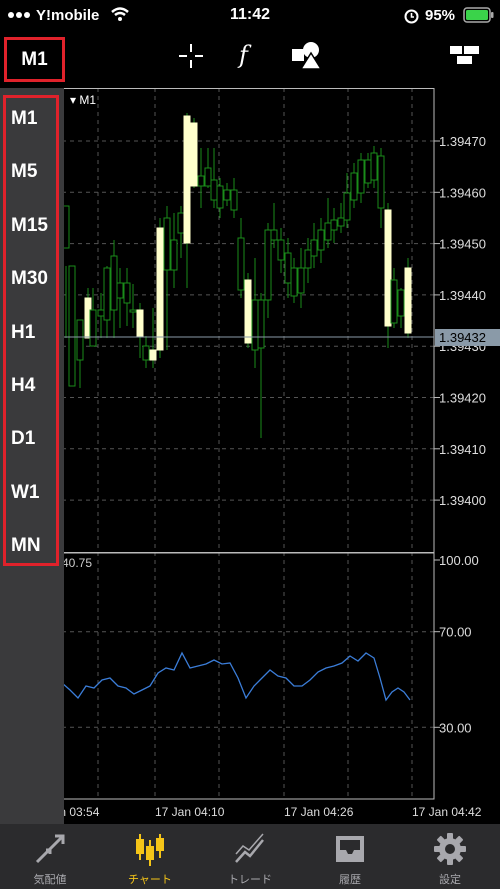 The height and width of the screenshot is (889, 500). Describe the element at coordinates (25, 493) in the screenshot. I see `timeframe-item-w1: W1` at that location.